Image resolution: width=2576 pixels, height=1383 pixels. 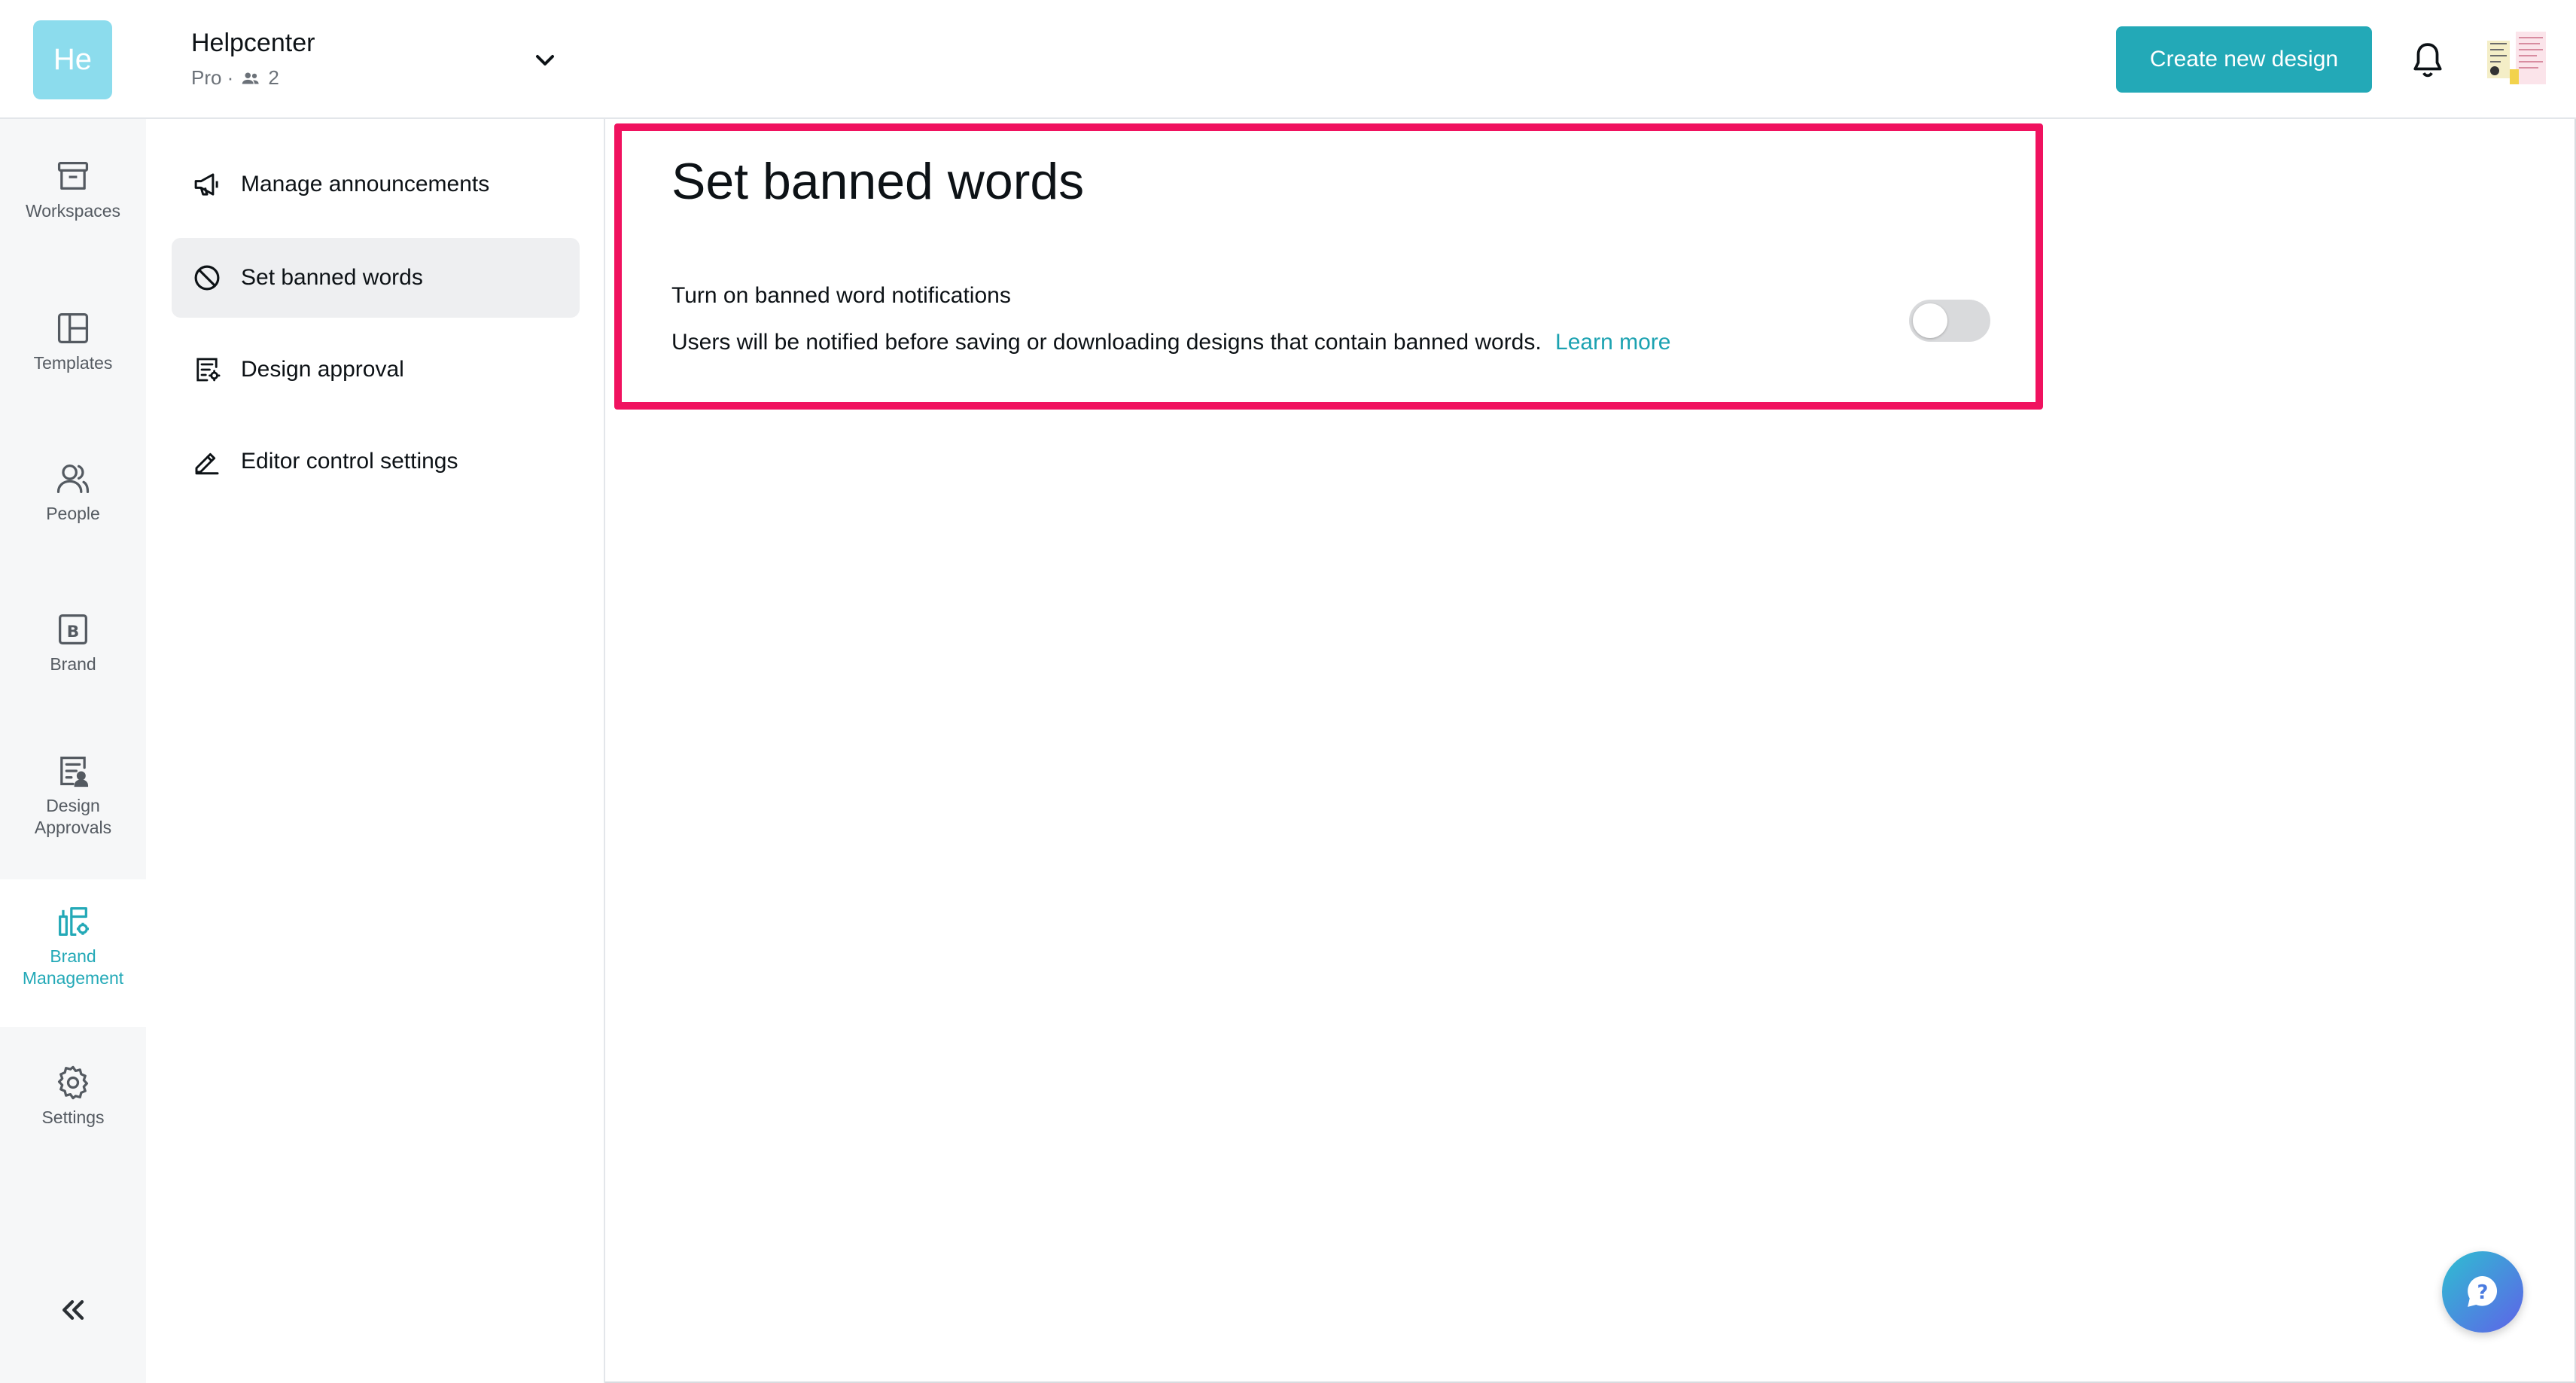 I want to click on svg-text: B, so click(x=74, y=632).